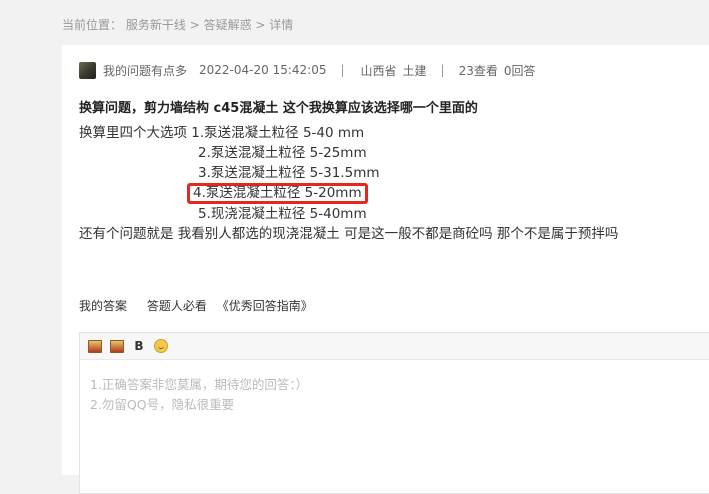 The image size is (709, 494). What do you see at coordinates (519, 70) in the screenshot?
I see `answer-count: 0回答` at bounding box center [519, 70].